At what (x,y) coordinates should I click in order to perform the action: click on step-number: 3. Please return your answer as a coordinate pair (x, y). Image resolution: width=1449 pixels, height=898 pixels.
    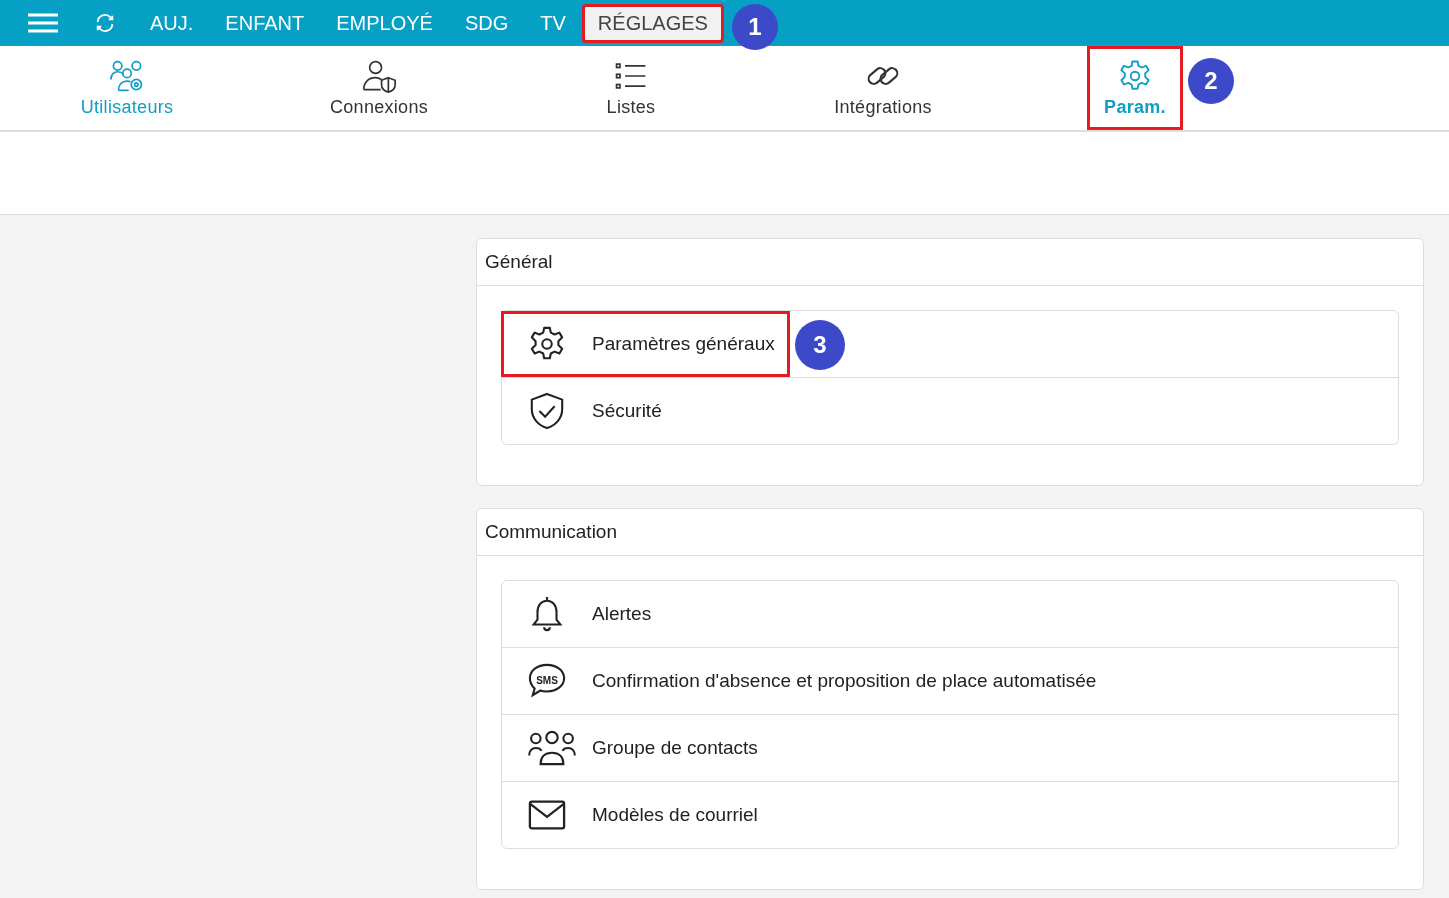
    Looking at the image, I should click on (820, 345).